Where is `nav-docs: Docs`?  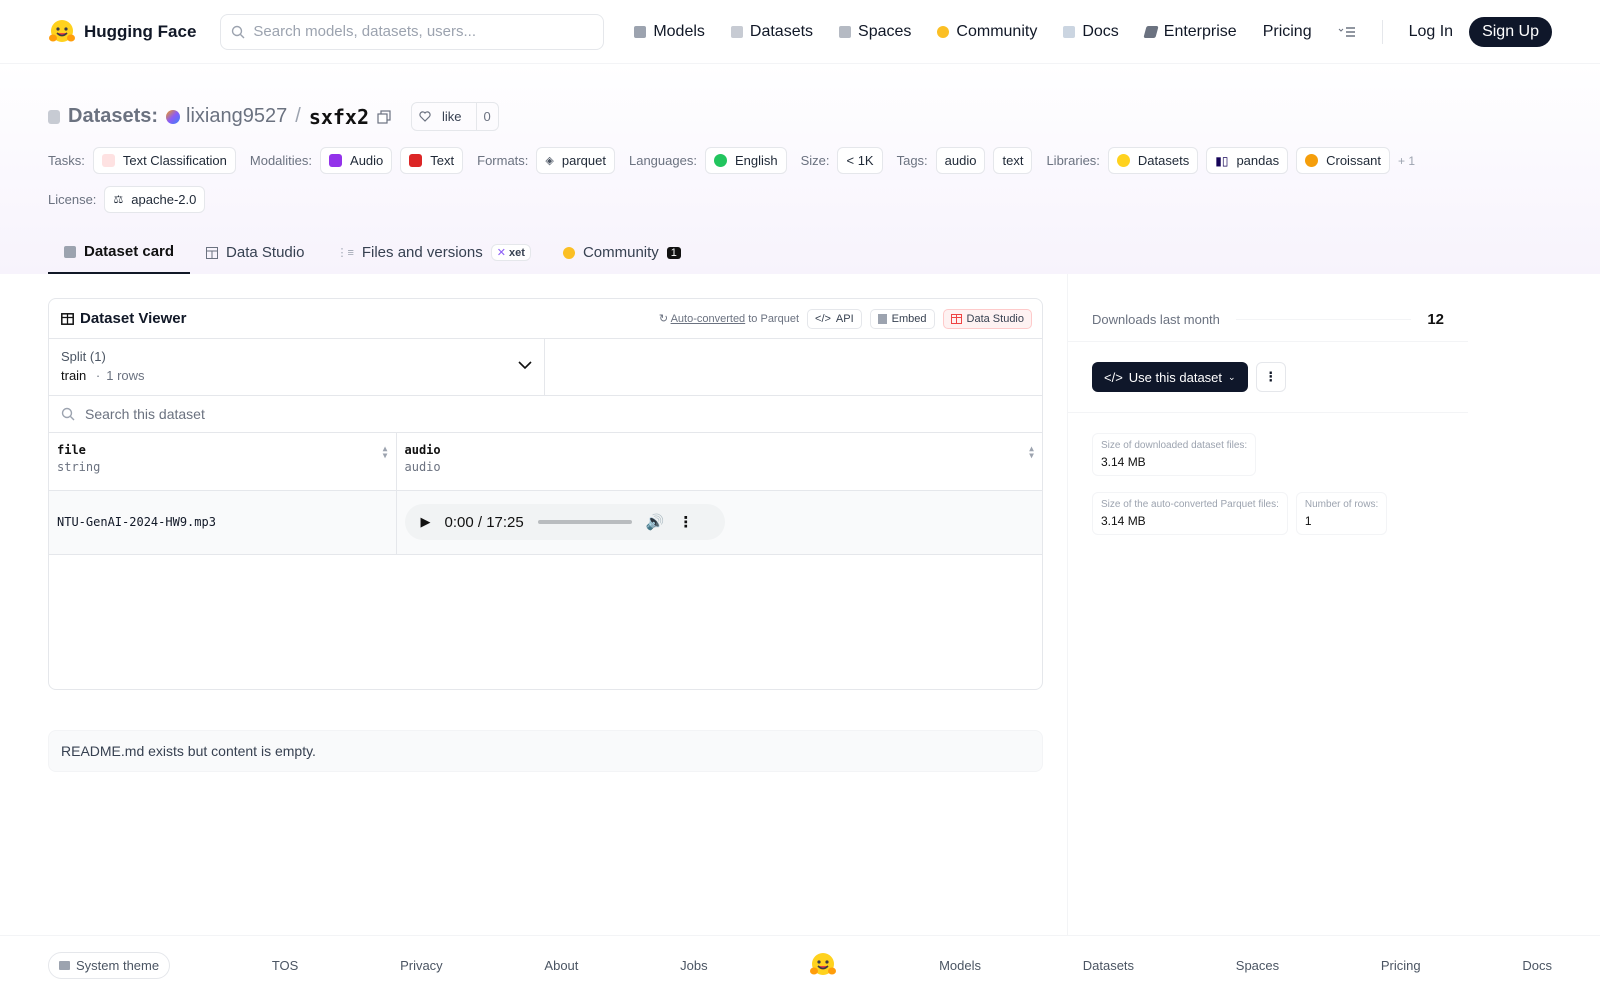 nav-docs: Docs is located at coordinates (1091, 32).